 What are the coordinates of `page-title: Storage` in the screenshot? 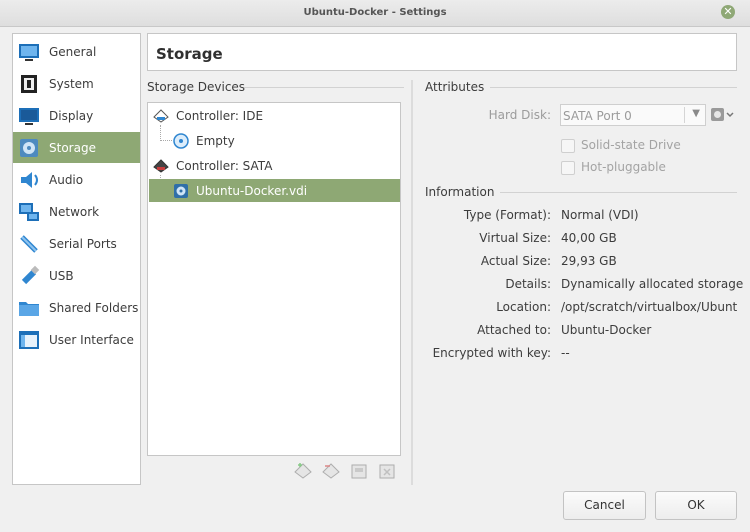 It's located at (189, 54).